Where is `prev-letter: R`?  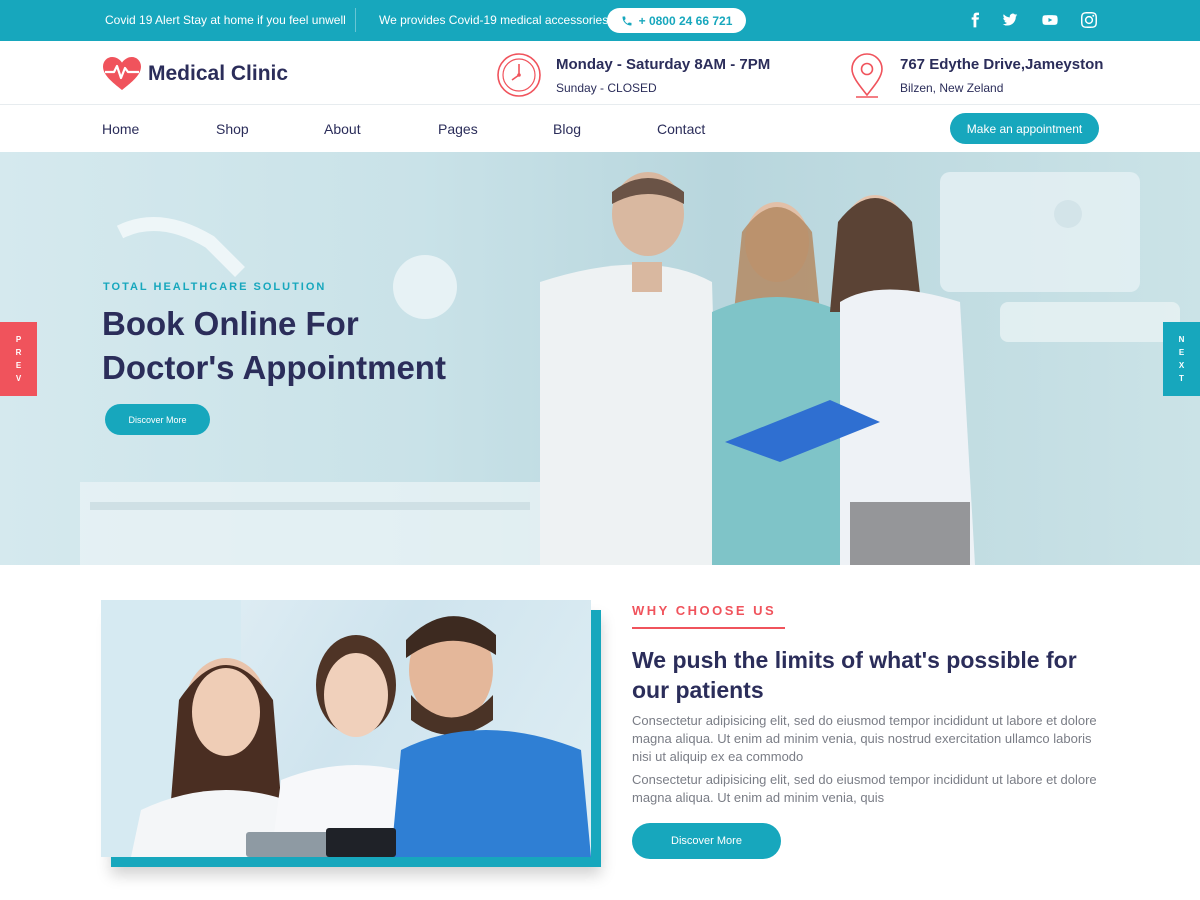
prev-letter: R is located at coordinates (18, 352).